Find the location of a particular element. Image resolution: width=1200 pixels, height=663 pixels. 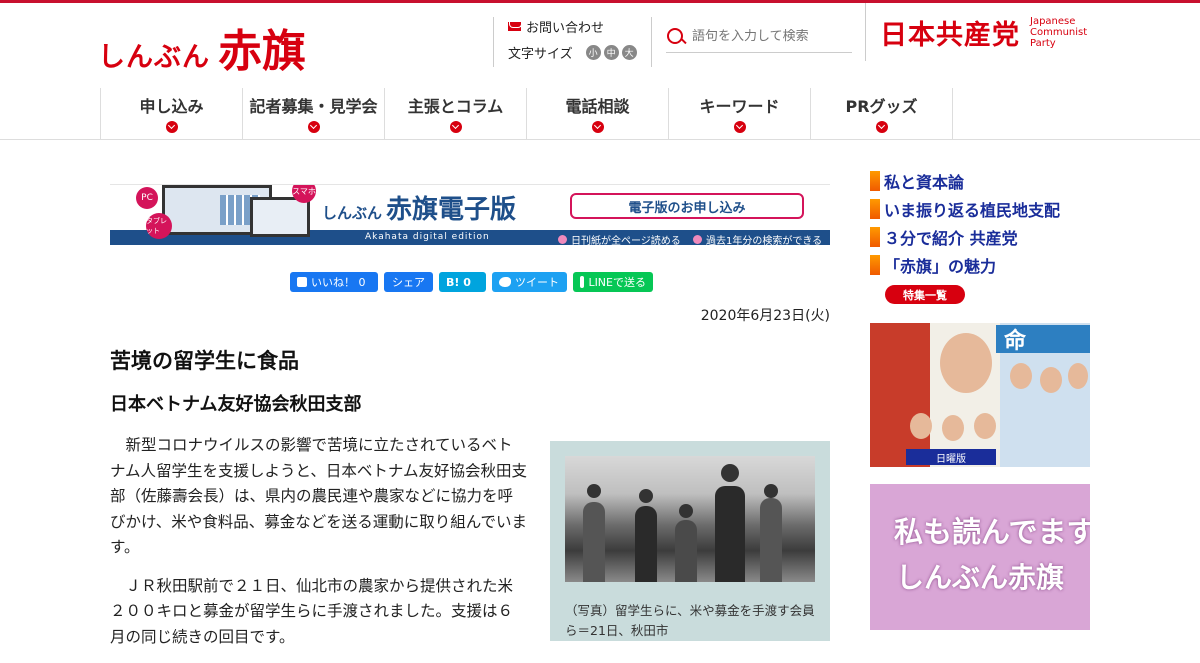

site-logo: しんぶん 赤旗 is located at coordinates (202, 47).